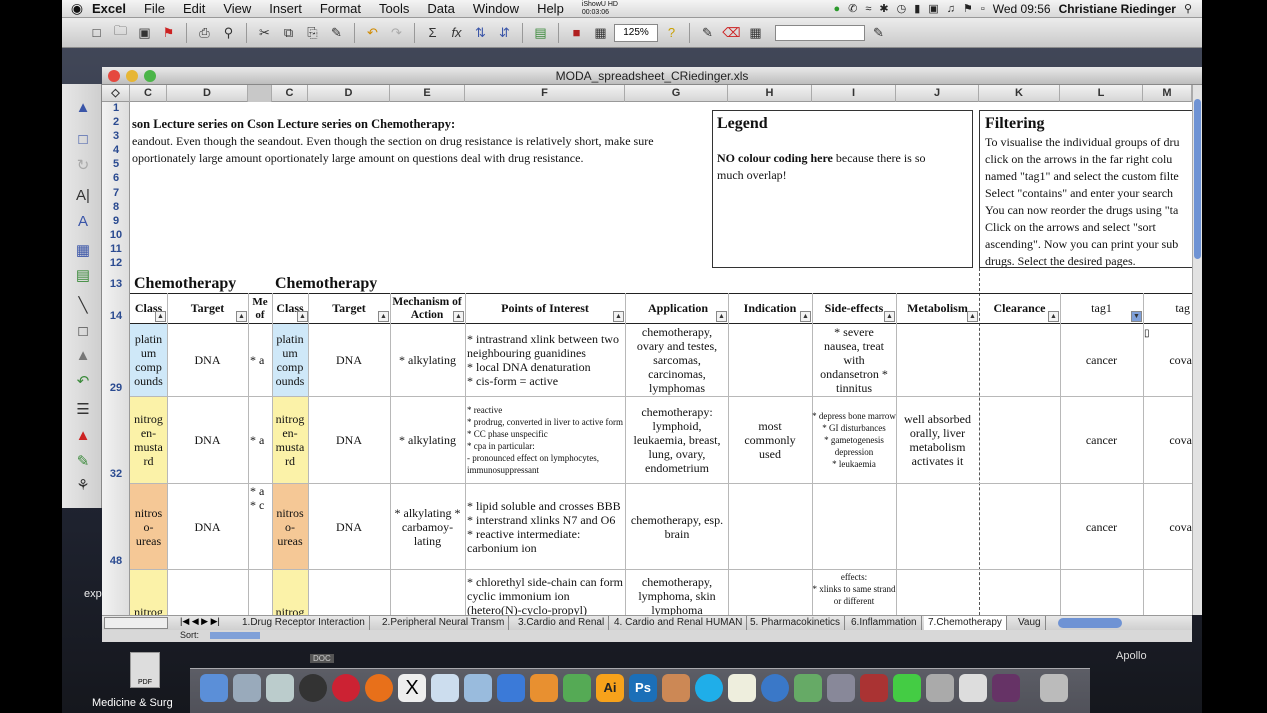  I want to click on sheet-tab: 2.Peripheral Neural Transm, so click(444, 623).